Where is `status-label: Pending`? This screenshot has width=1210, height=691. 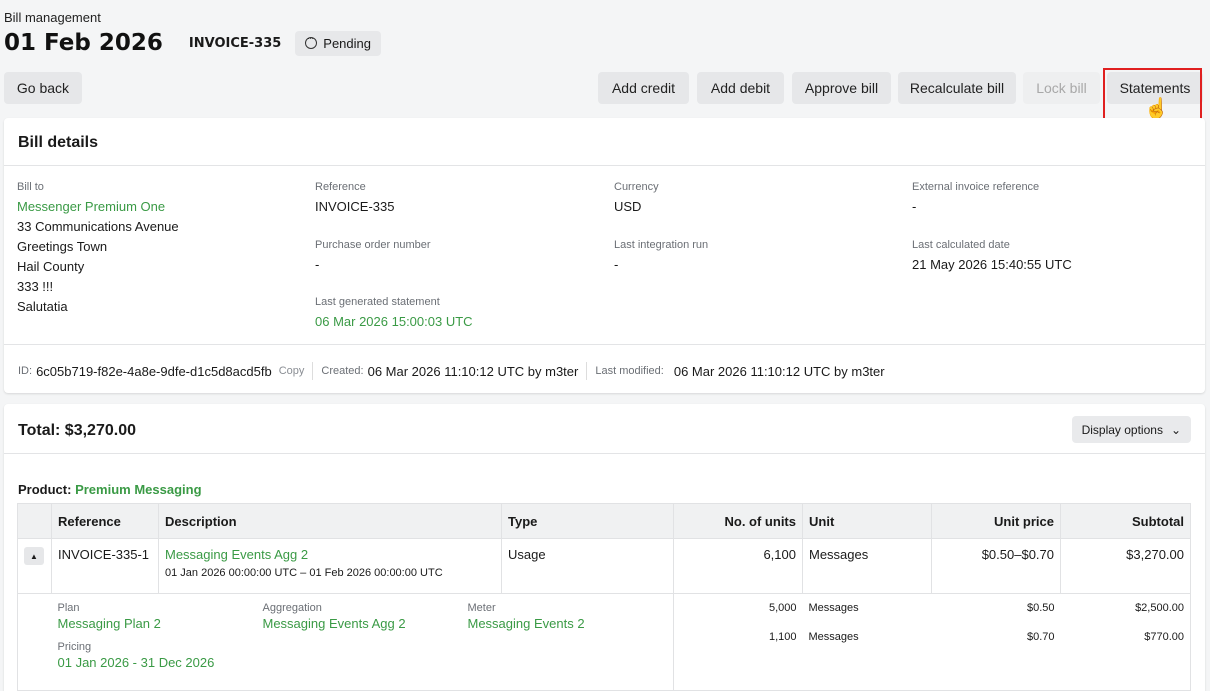 status-label: Pending is located at coordinates (347, 43).